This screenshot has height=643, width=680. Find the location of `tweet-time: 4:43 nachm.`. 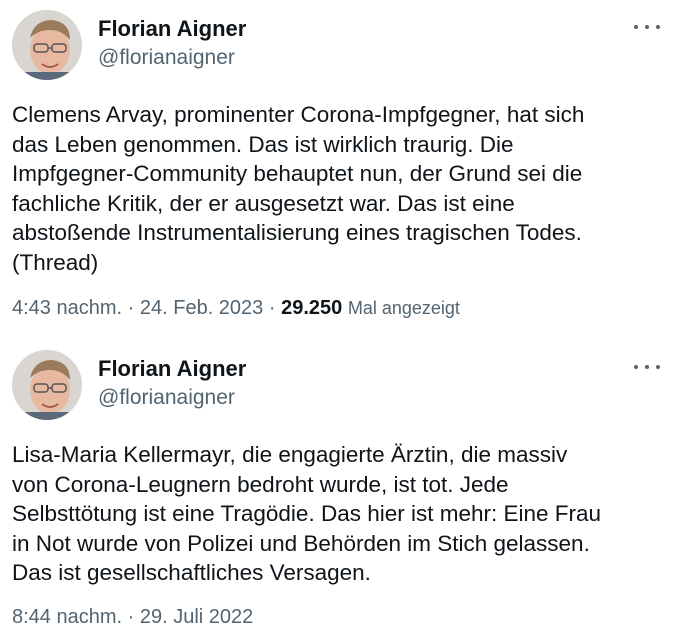

tweet-time: 4:43 nachm. is located at coordinates (67, 308).